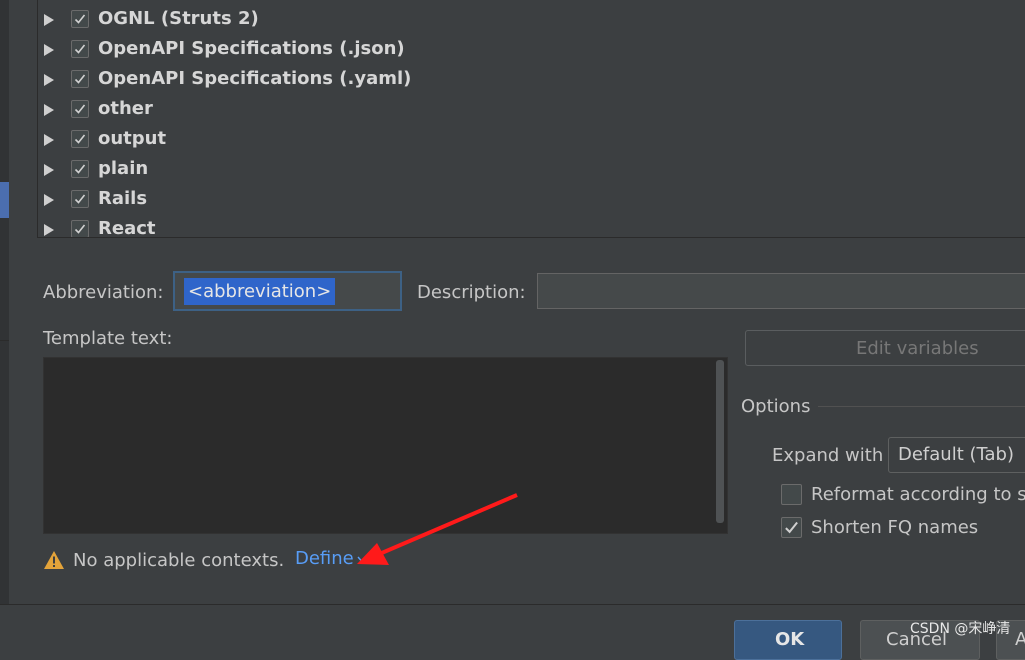 This screenshot has width=1025, height=660. What do you see at coordinates (178, 18) in the screenshot?
I see `tree-item-label: OGNL (Struts 2)` at bounding box center [178, 18].